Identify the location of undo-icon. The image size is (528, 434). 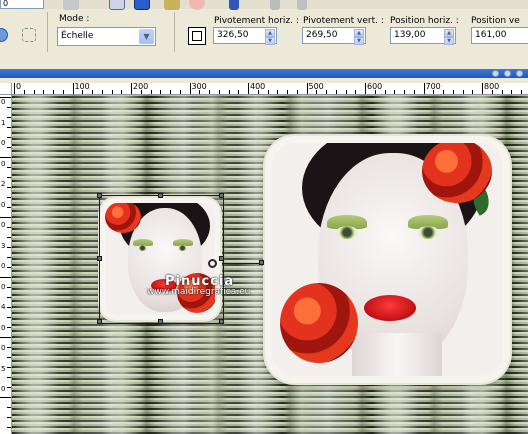
(71, 5).